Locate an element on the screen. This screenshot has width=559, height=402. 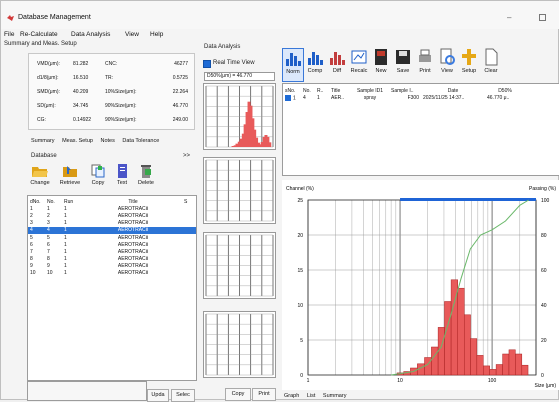
diff-icon is located at coordinates (337, 58).